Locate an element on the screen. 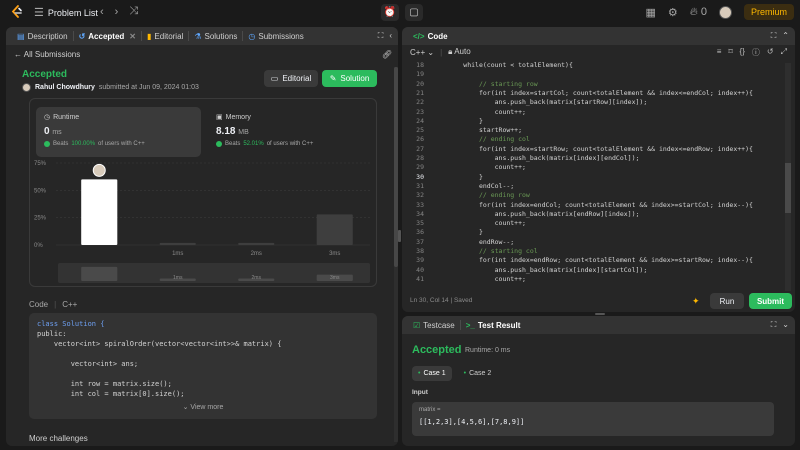 This screenshot has height=450, width=800. tab-accepted: ↺ Accepted ✕ is located at coordinates (107, 36).